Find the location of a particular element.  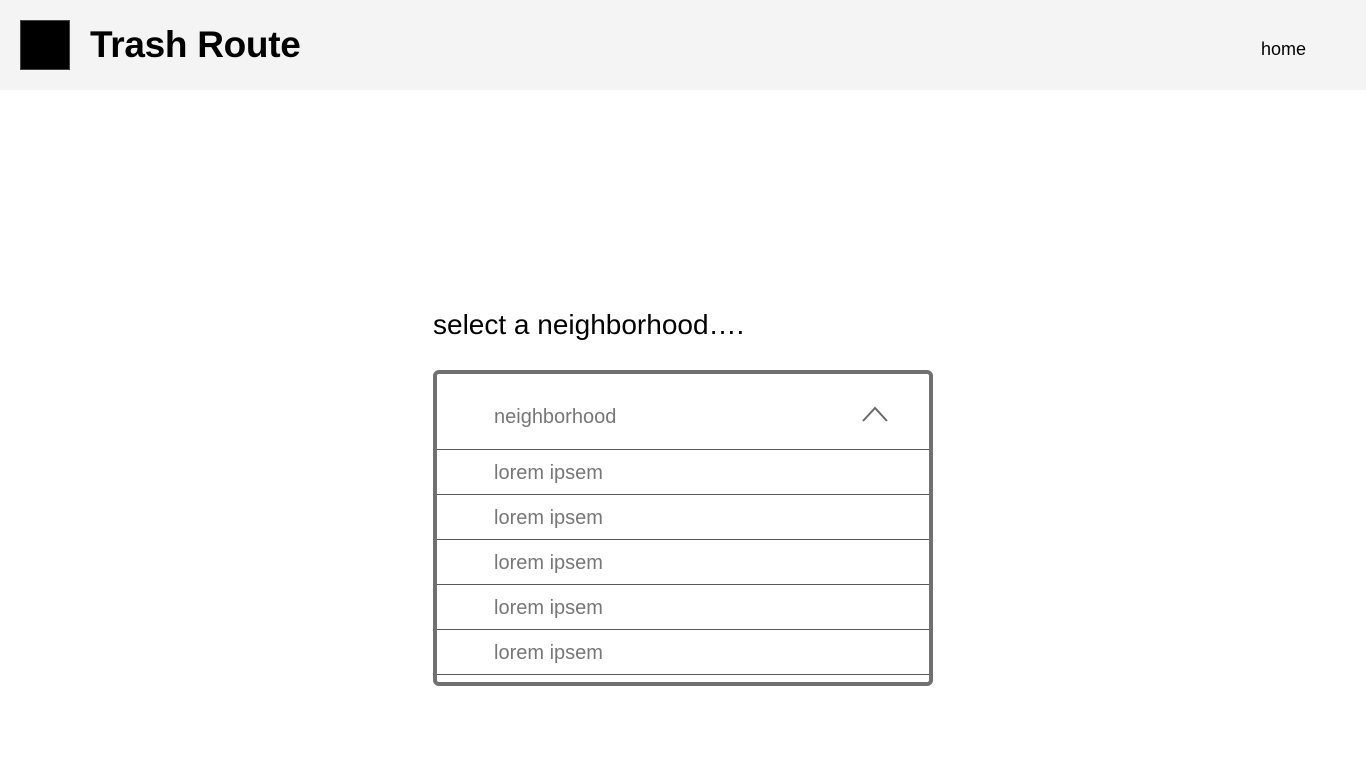

page-prompt: select a neighborhood…. is located at coordinates (589, 324).